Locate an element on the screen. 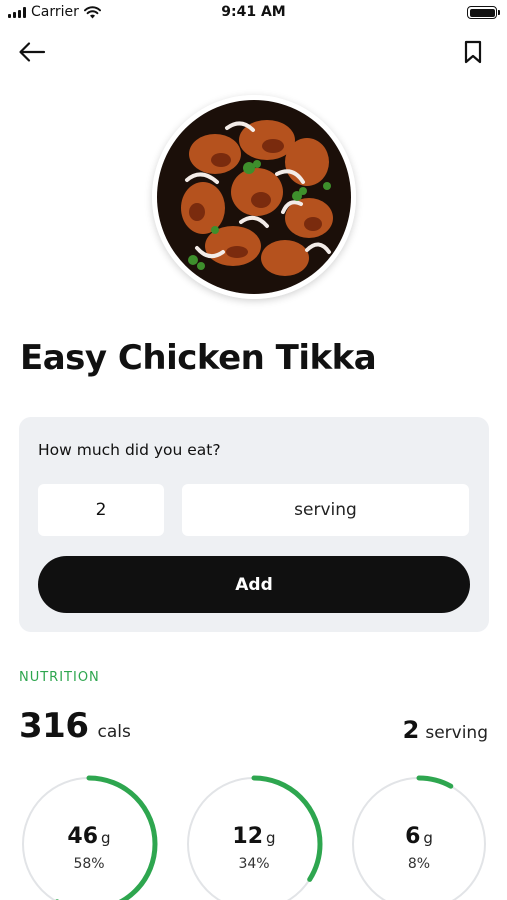 This screenshot has height=900, width=507. chicken-tikka-image is located at coordinates (254, 197).